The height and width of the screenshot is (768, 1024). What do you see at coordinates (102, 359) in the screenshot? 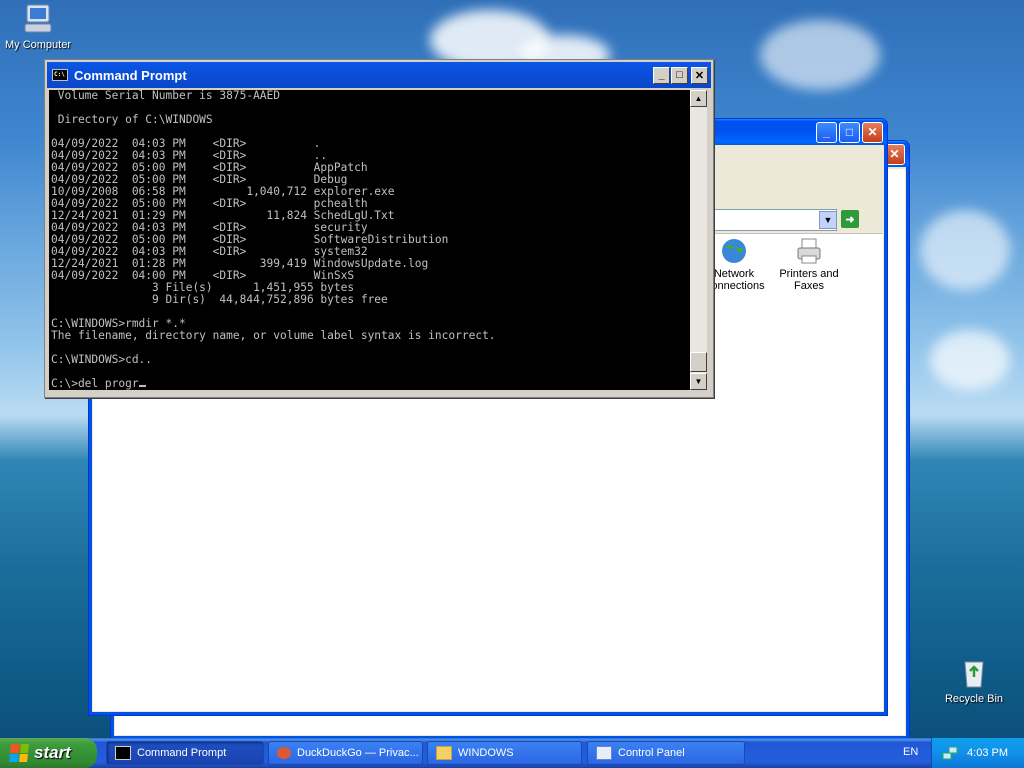
I see `console-line: C:\WINDOWS>cd..` at bounding box center [102, 359].